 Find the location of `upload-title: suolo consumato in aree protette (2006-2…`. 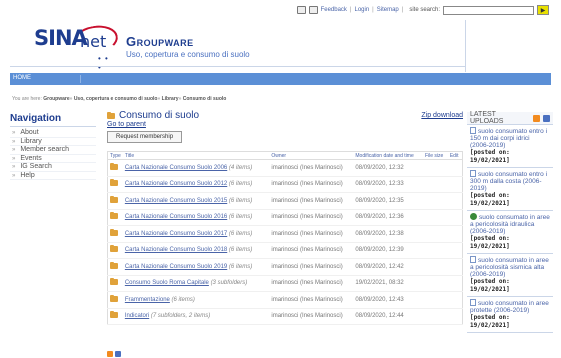

upload-title: suolo consumato in aree protette (2006-2… is located at coordinates (510, 306).